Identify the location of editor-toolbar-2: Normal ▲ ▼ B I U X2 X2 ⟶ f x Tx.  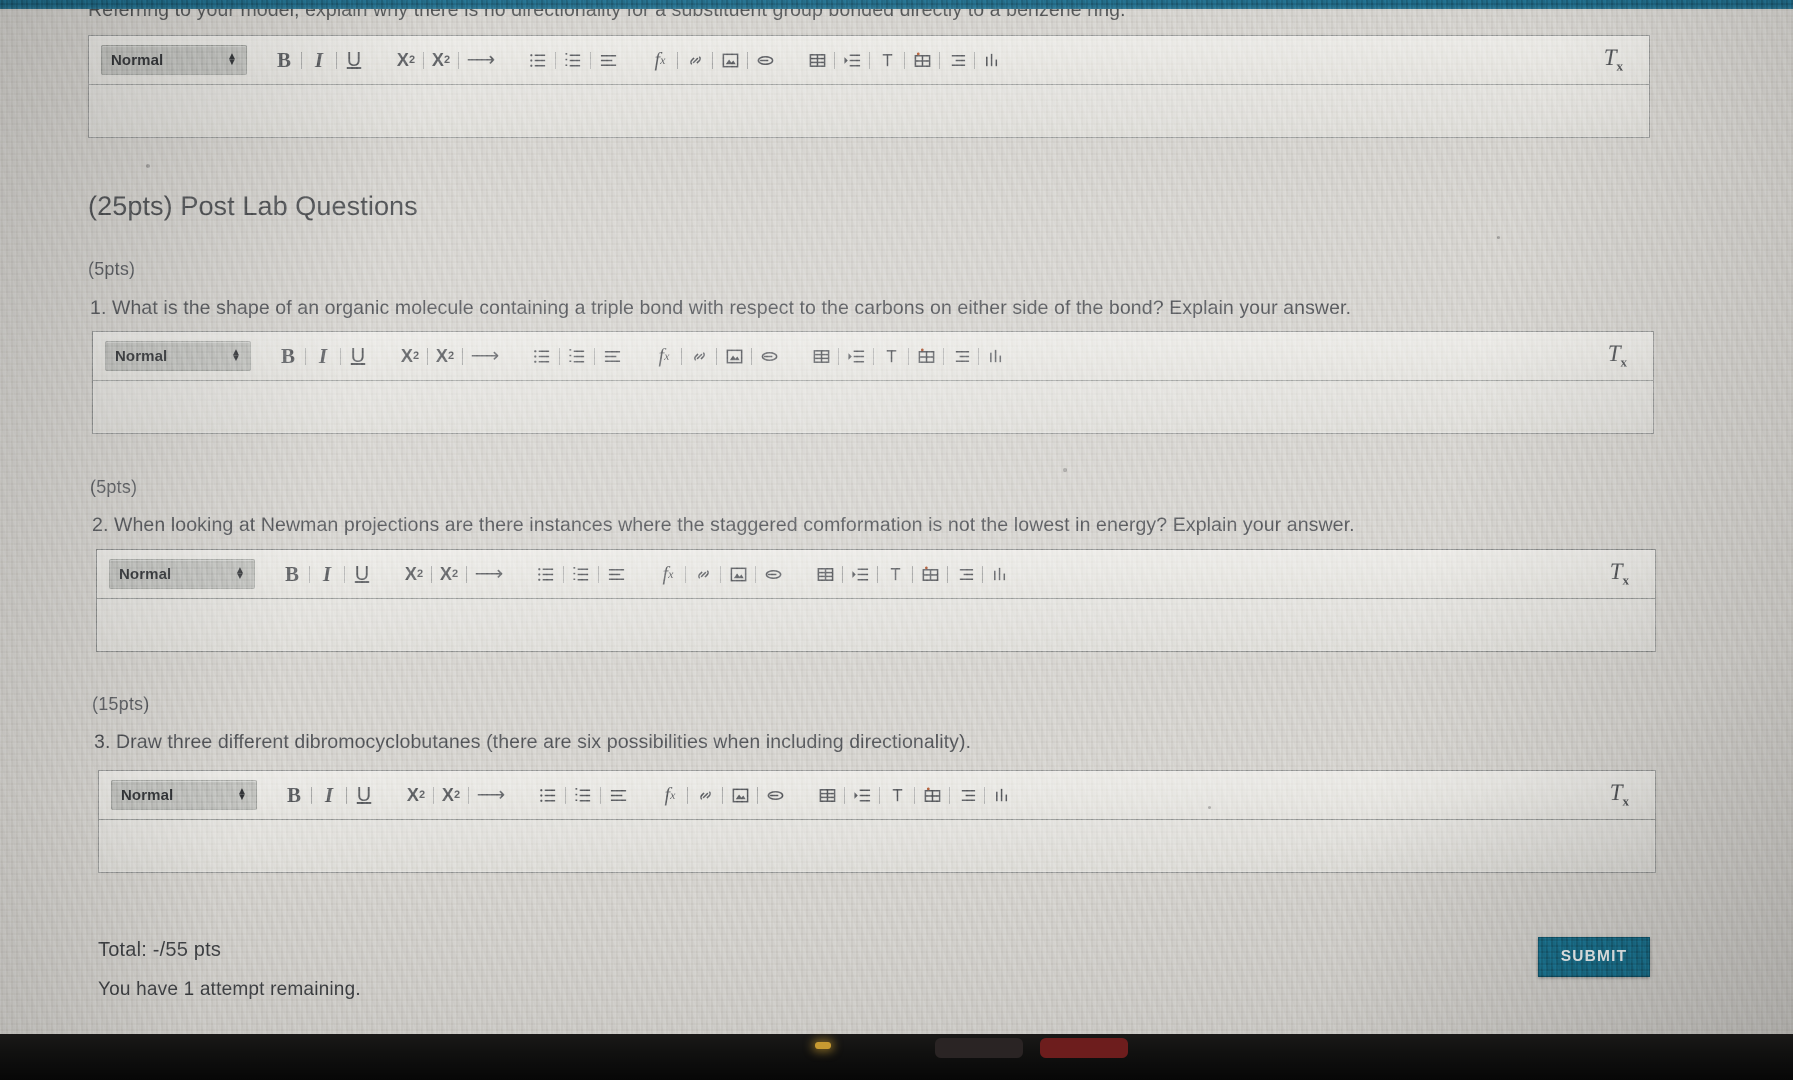
(876, 574).